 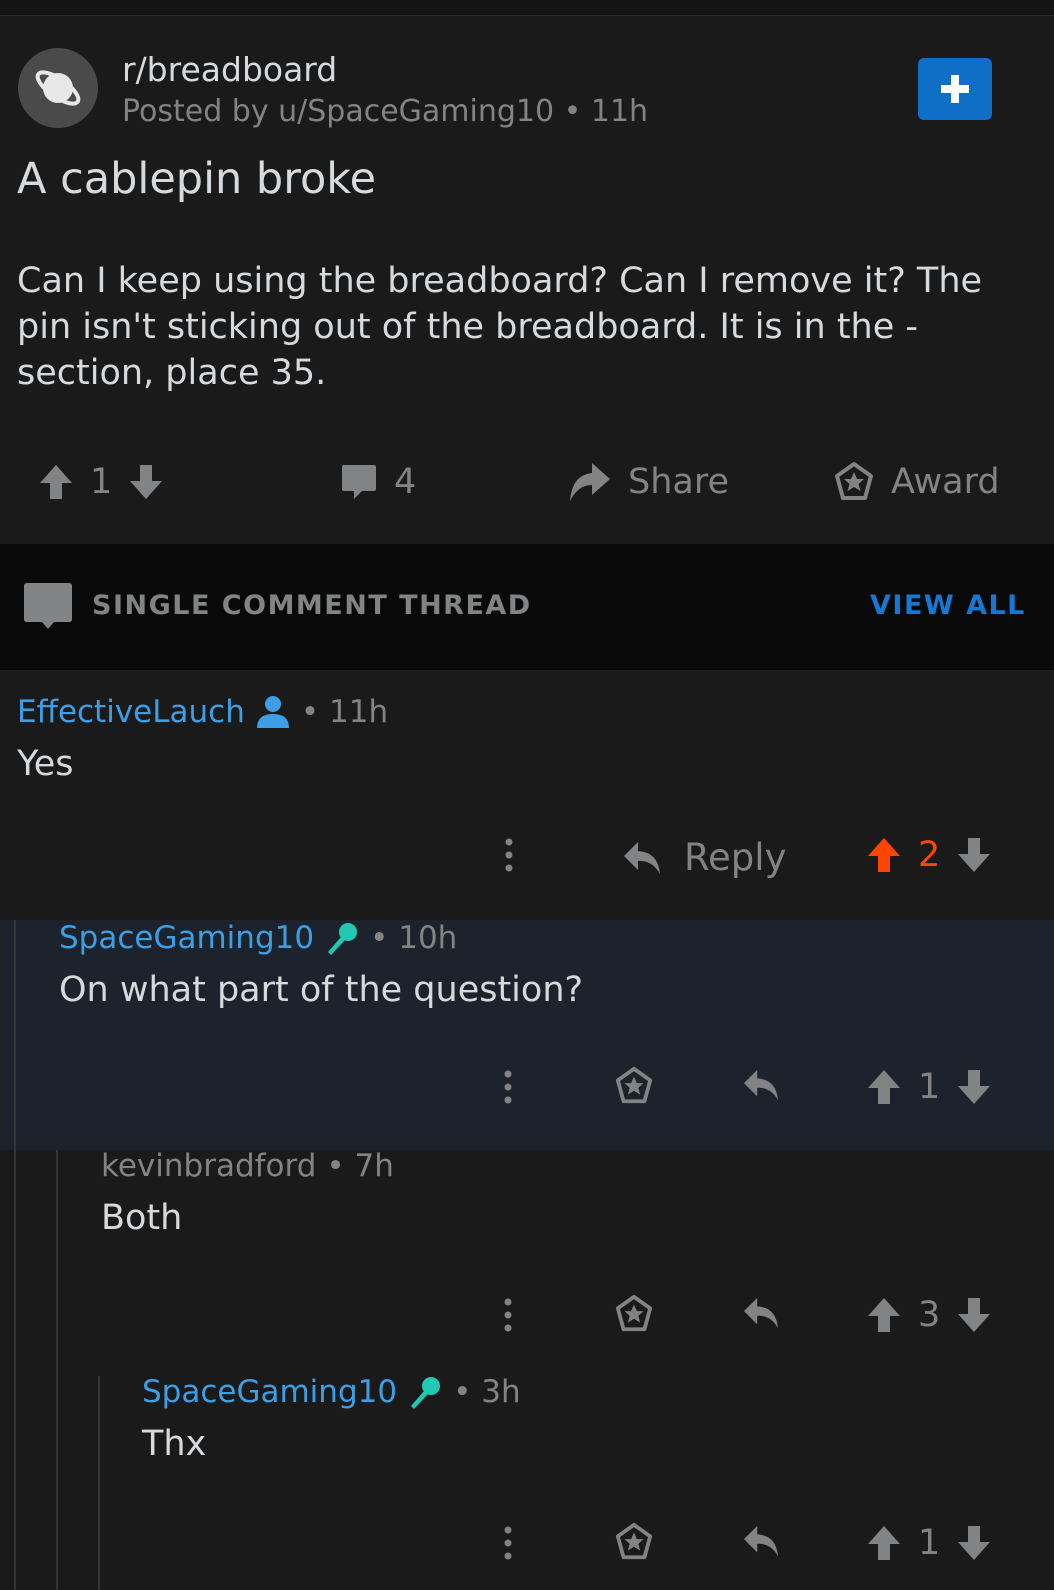 What do you see at coordinates (197, 179) in the screenshot?
I see `post-title: A cablepin broke` at bounding box center [197, 179].